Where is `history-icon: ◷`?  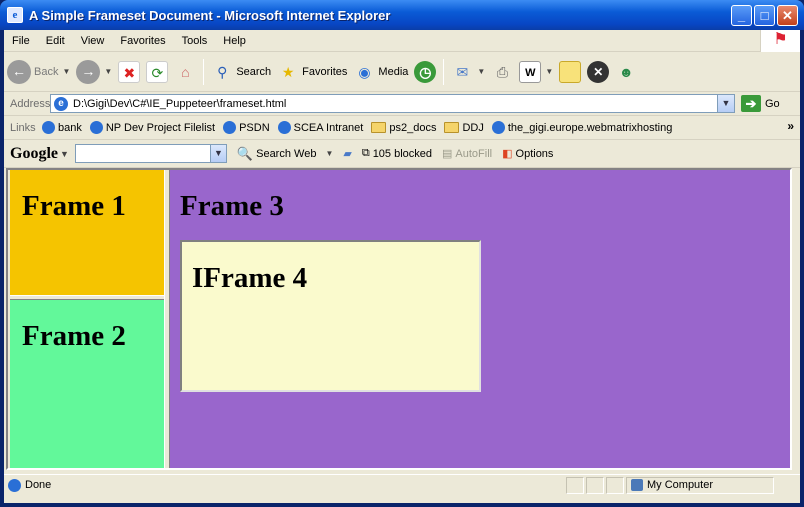 history-icon: ◷ is located at coordinates (425, 71).